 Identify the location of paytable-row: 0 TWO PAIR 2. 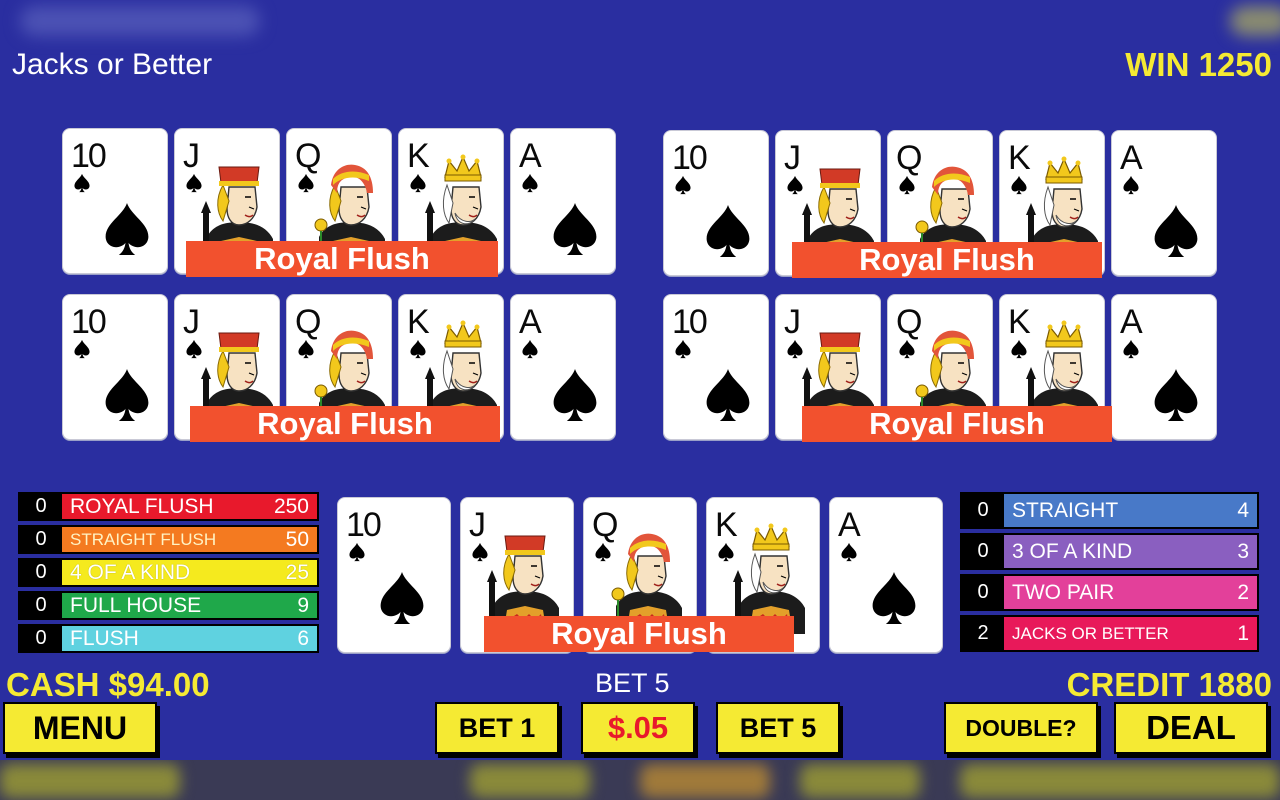
(1109, 592).